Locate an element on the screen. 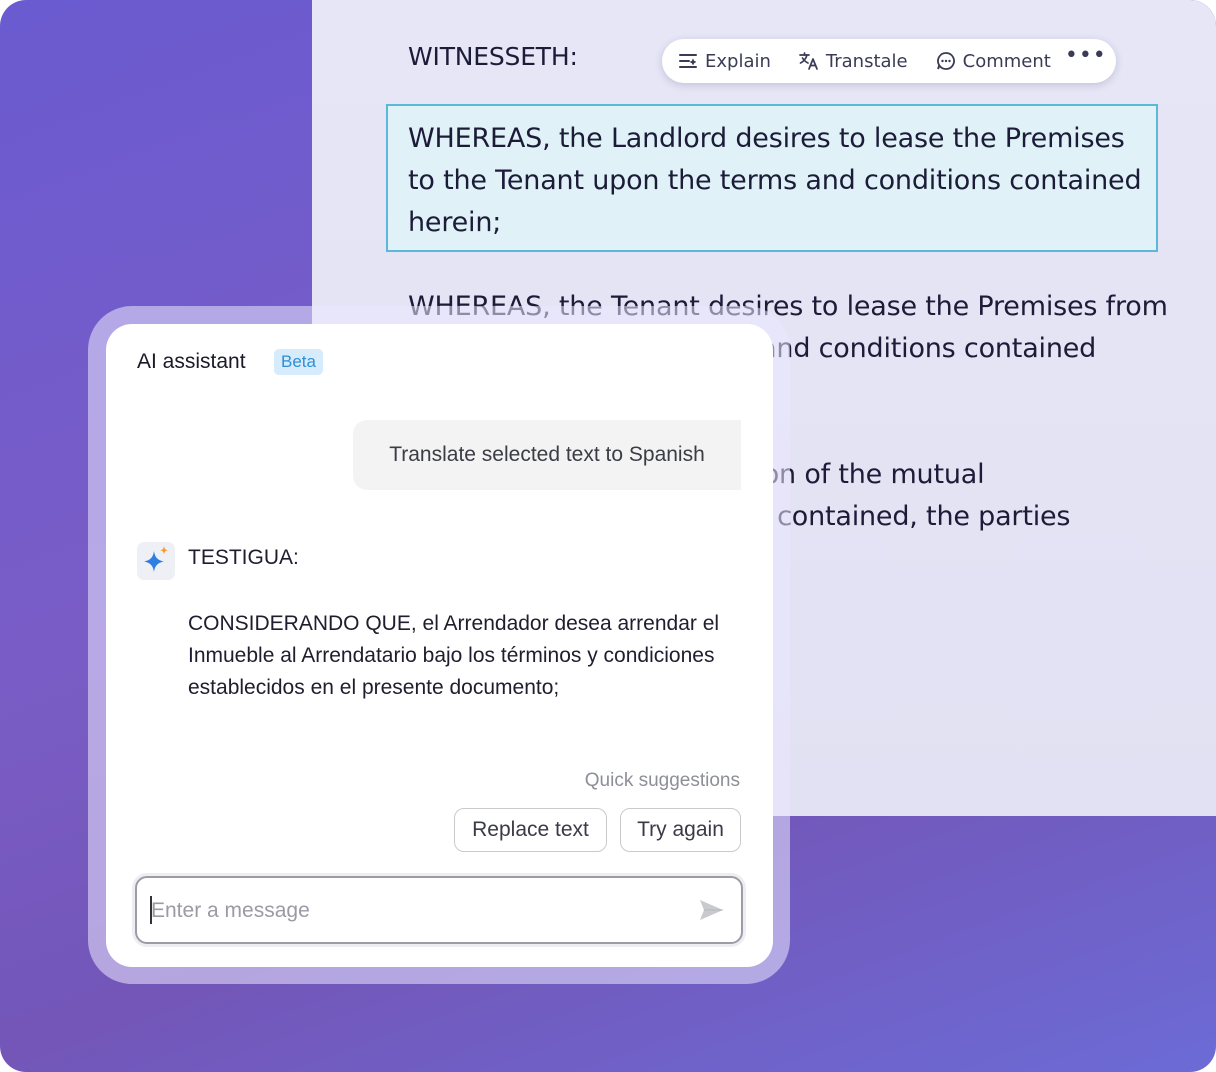  sparkle-icon is located at coordinates (156, 561).